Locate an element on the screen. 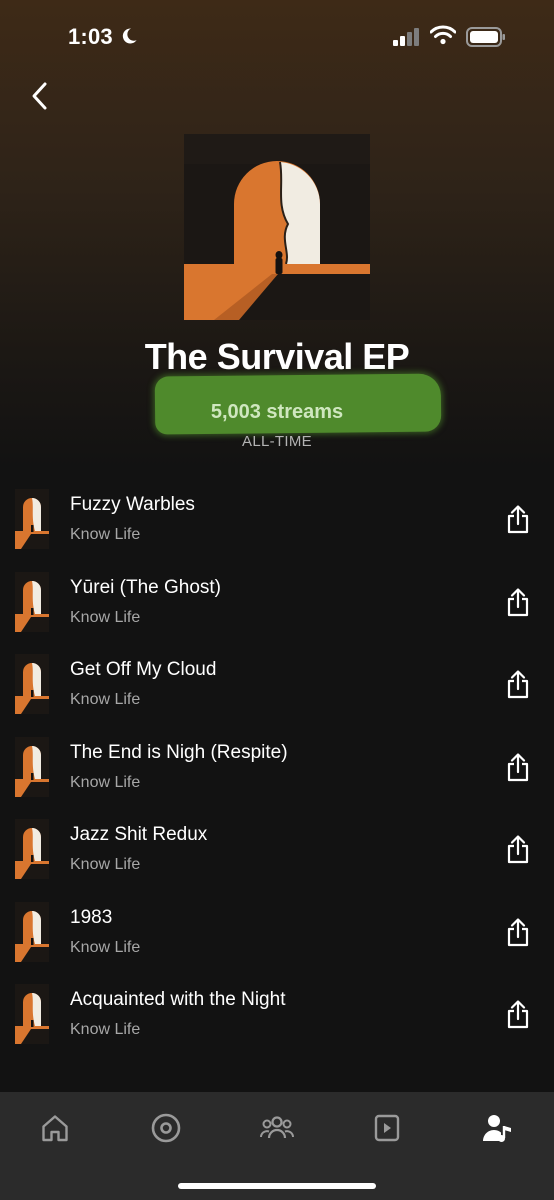 Image resolution: width=554 pixels, height=1200 pixels. home-icon is located at coordinates (55, 1128).